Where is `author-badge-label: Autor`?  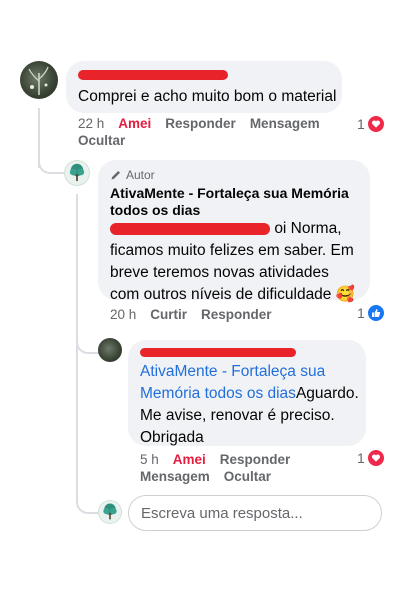
author-badge-label: Autor is located at coordinates (140, 175).